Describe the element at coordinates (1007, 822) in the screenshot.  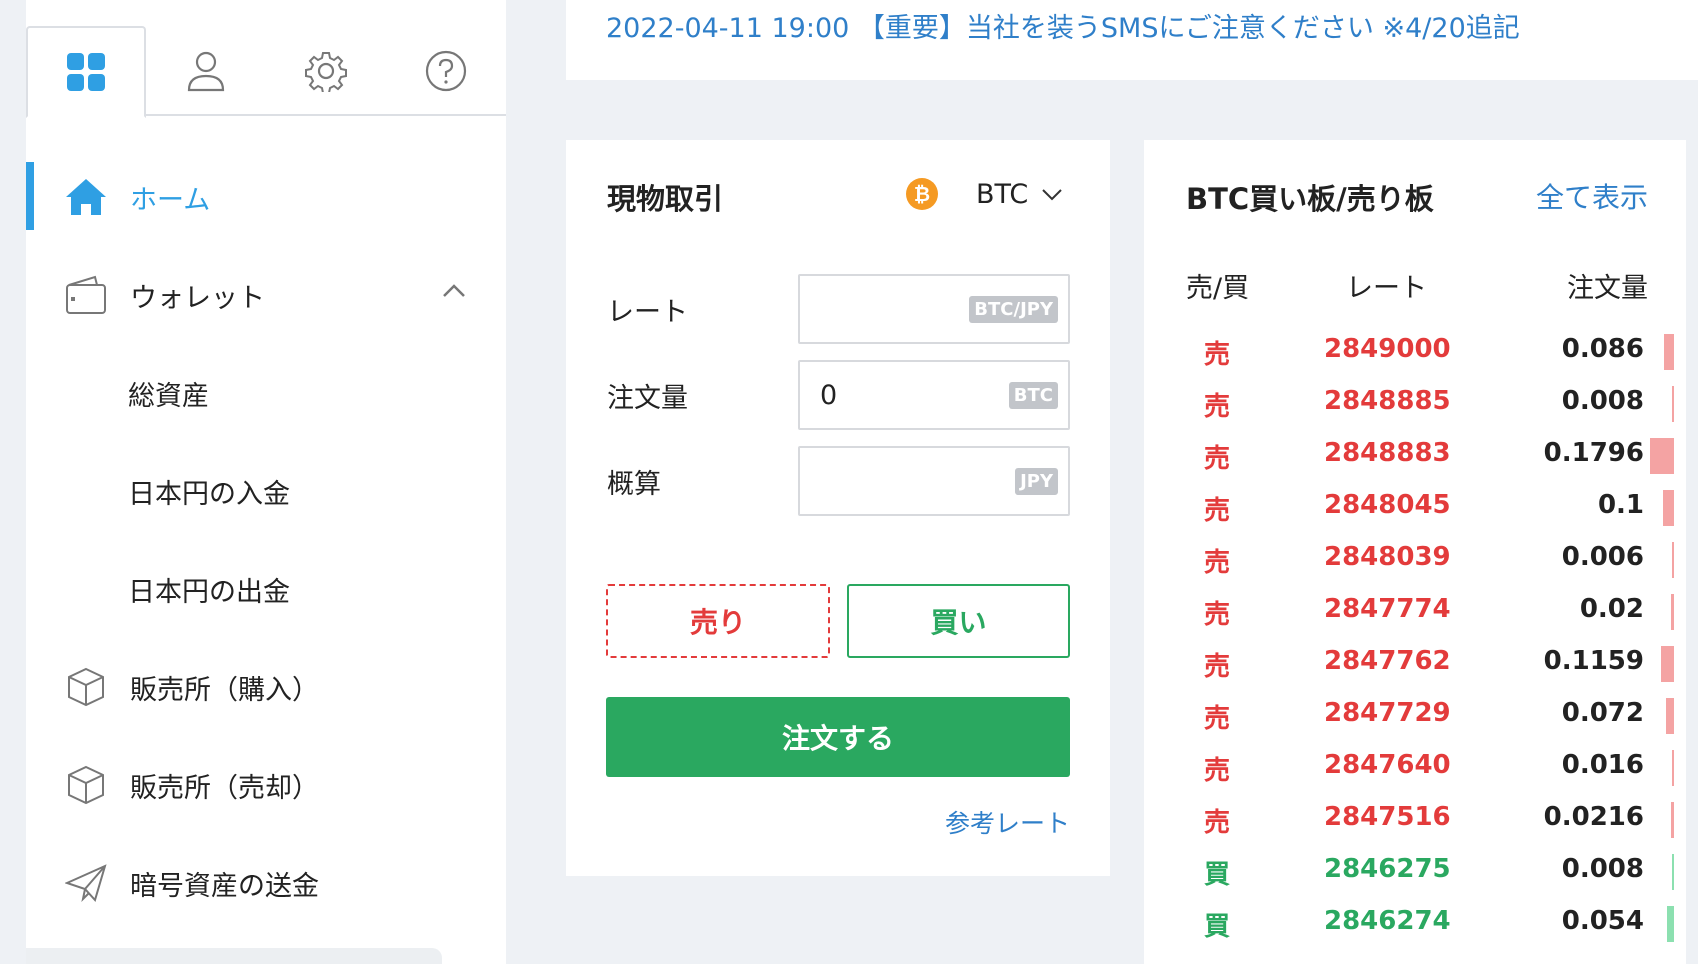
I see `reference-rate-link: 参考レート` at that location.